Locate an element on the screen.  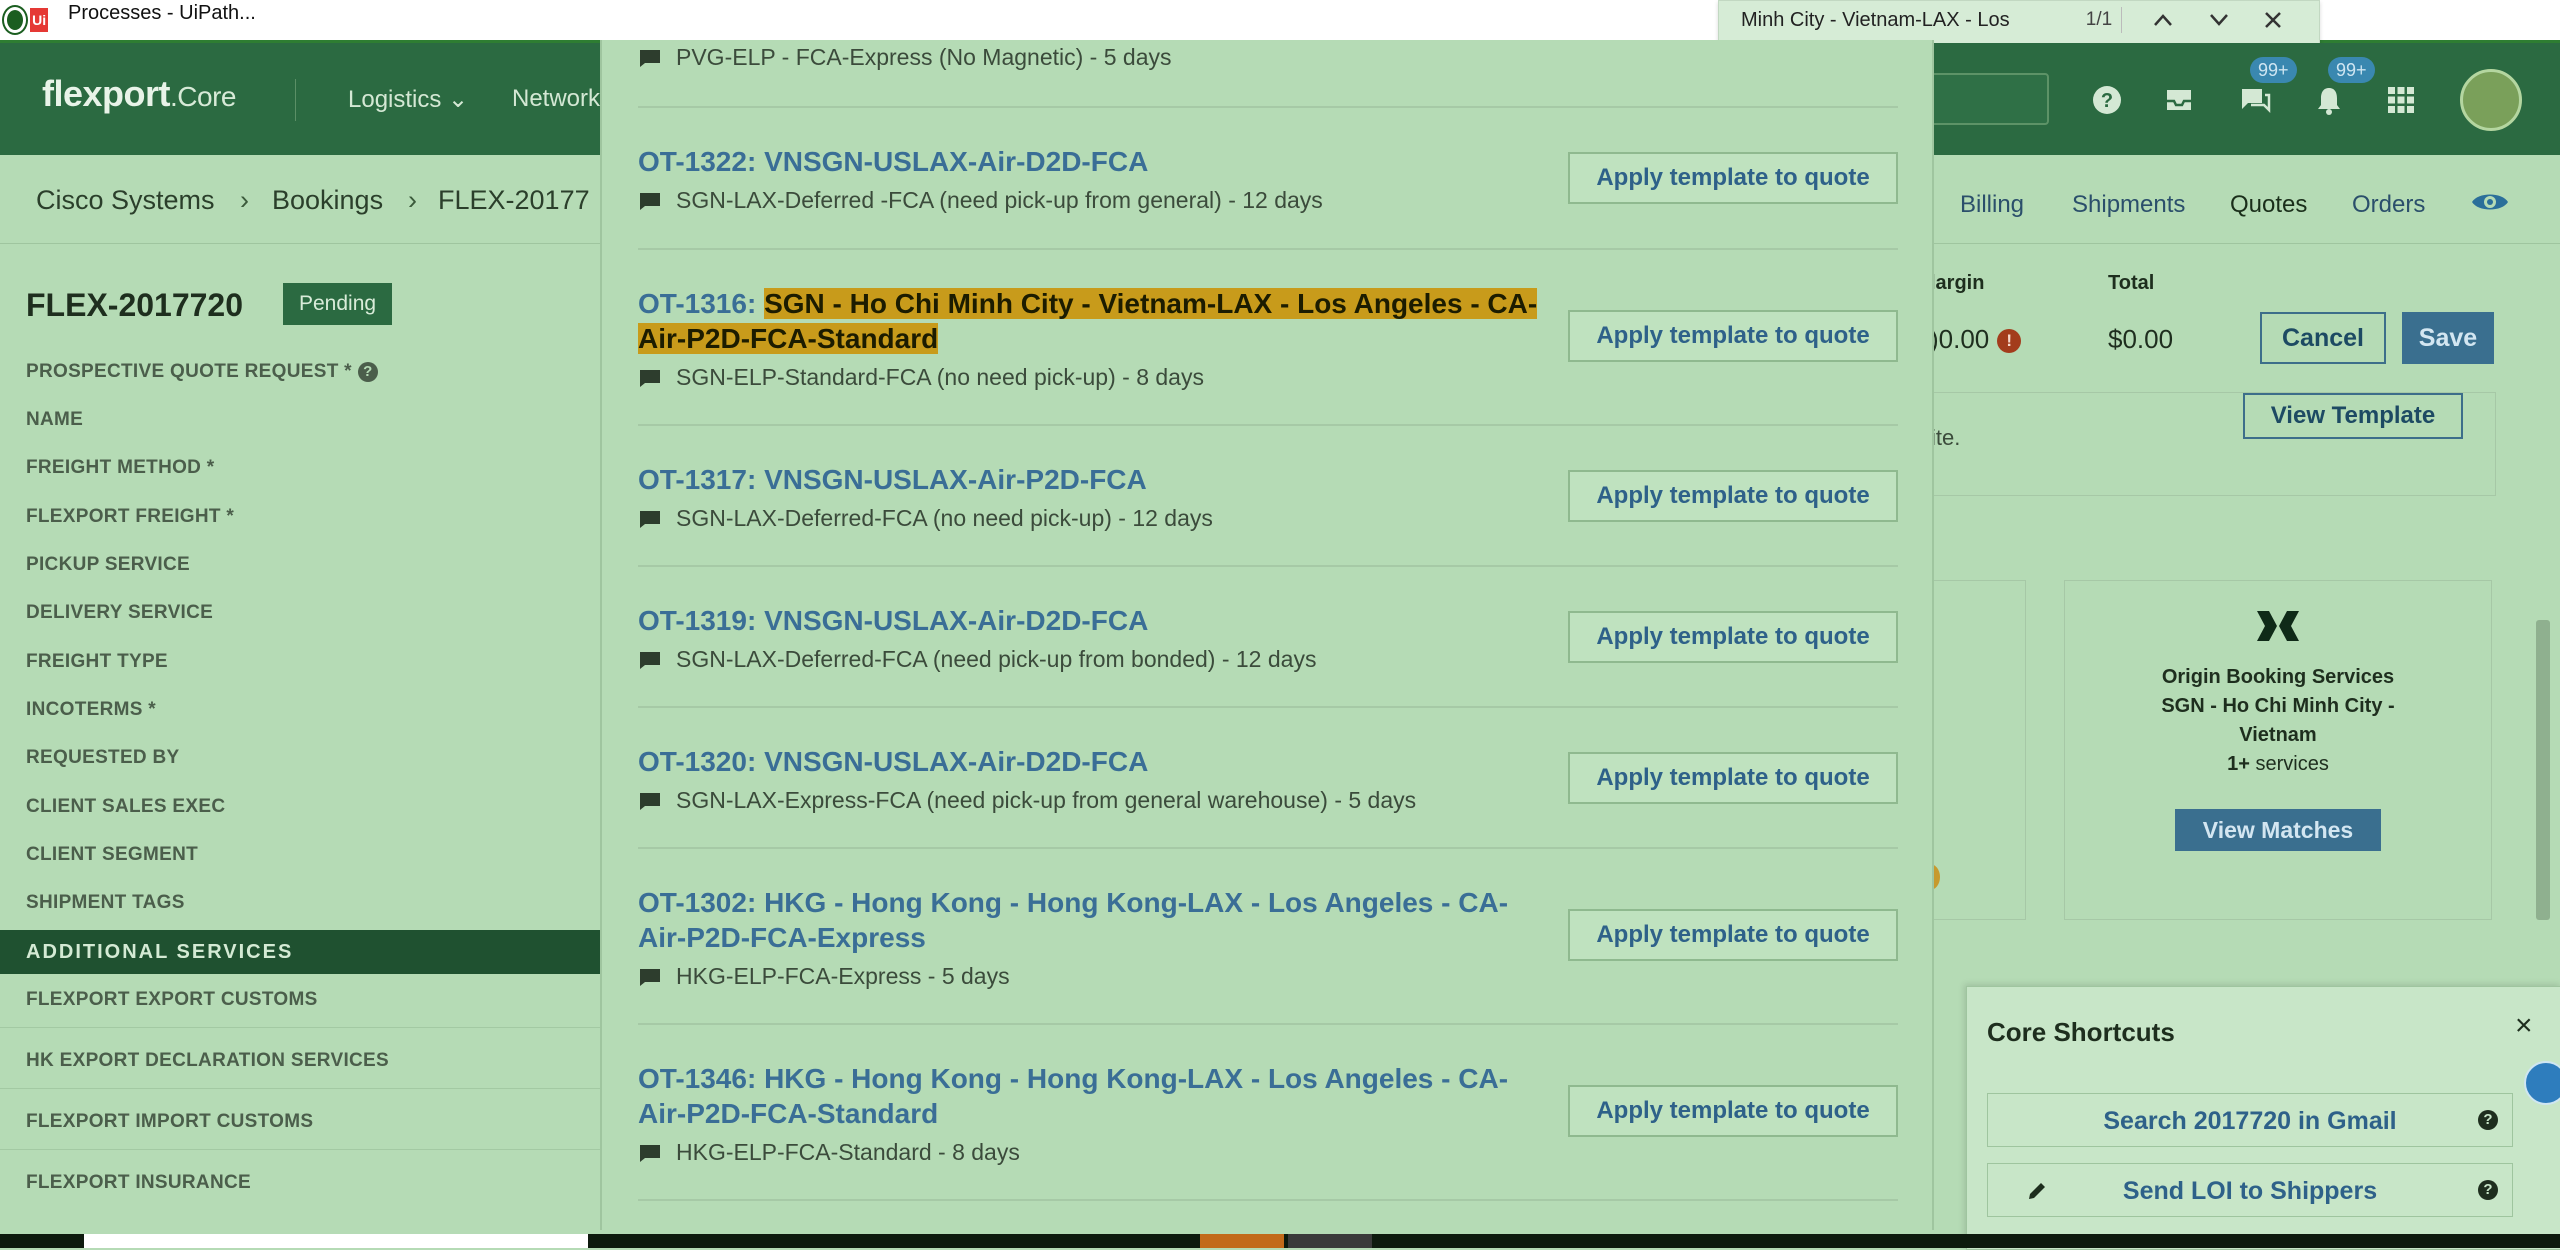
total-label: Total is located at coordinates (2131, 283).